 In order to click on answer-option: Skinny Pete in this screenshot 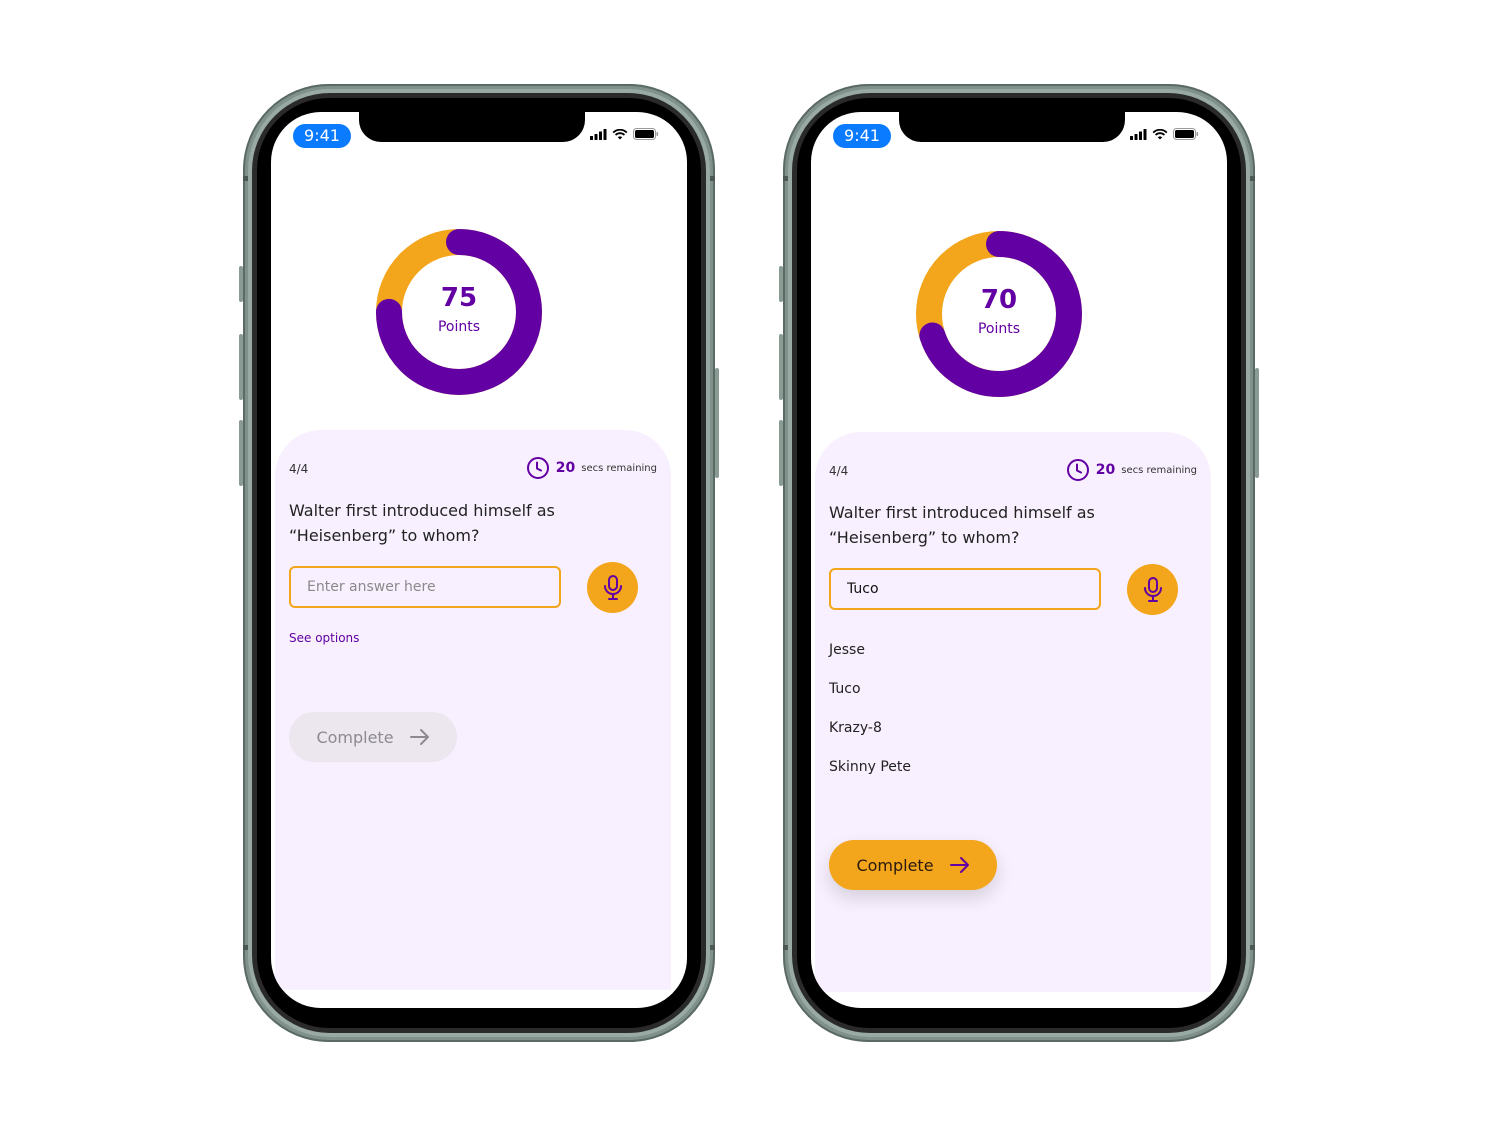, I will do `click(870, 767)`.